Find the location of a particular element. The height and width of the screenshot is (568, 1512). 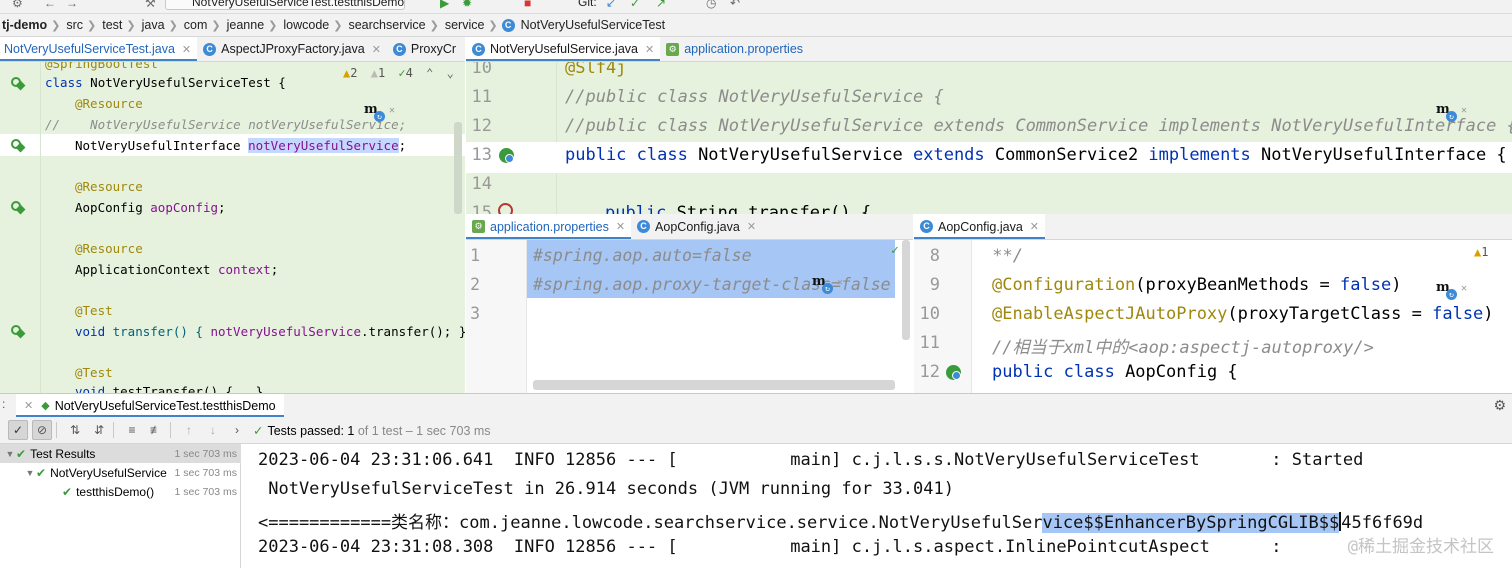

breadcrumb-item-java: java is located at coordinates (153, 25).